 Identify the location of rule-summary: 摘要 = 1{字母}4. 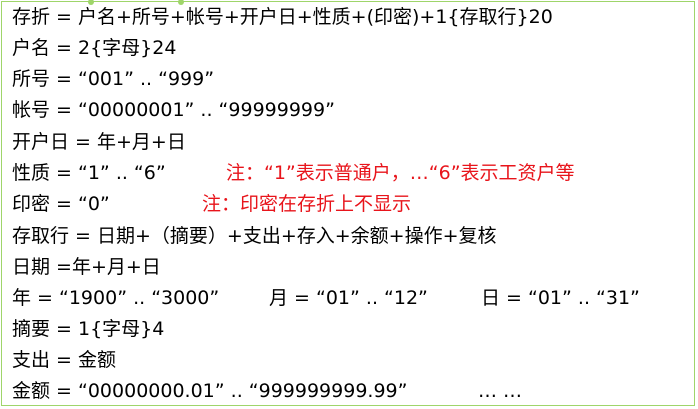
(88, 329).